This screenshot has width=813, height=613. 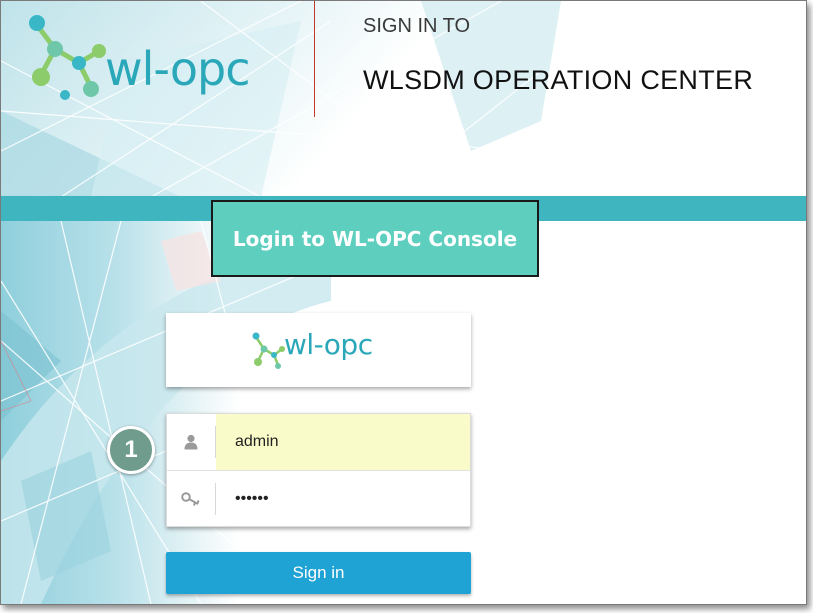 What do you see at coordinates (375, 238) in the screenshot?
I see `console-banner: Login to WL-OPC Console` at bounding box center [375, 238].